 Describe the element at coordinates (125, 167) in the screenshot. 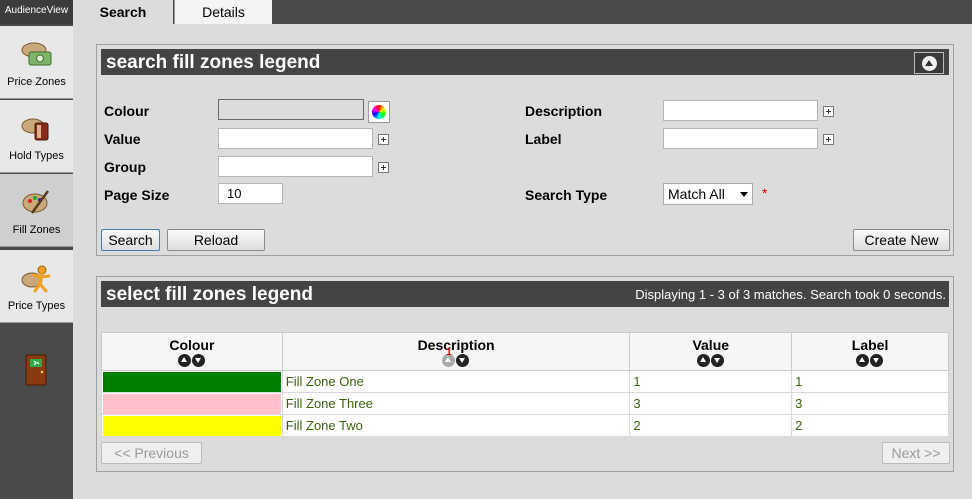

I see `group-label: Group` at that location.